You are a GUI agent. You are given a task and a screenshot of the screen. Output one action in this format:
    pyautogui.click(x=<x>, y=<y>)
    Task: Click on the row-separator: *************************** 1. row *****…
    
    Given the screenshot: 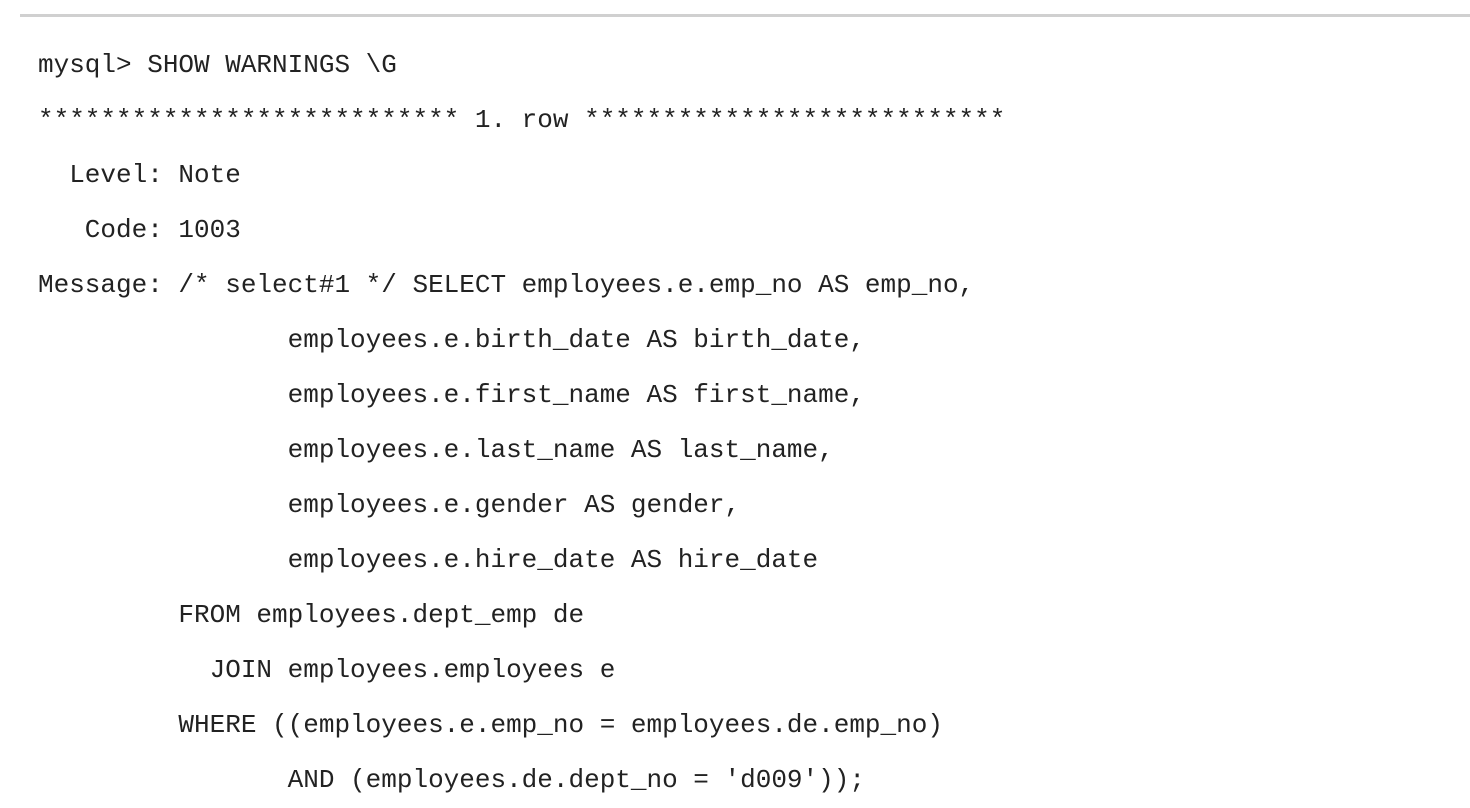 What is the action you would take?
    pyautogui.click(x=522, y=120)
    